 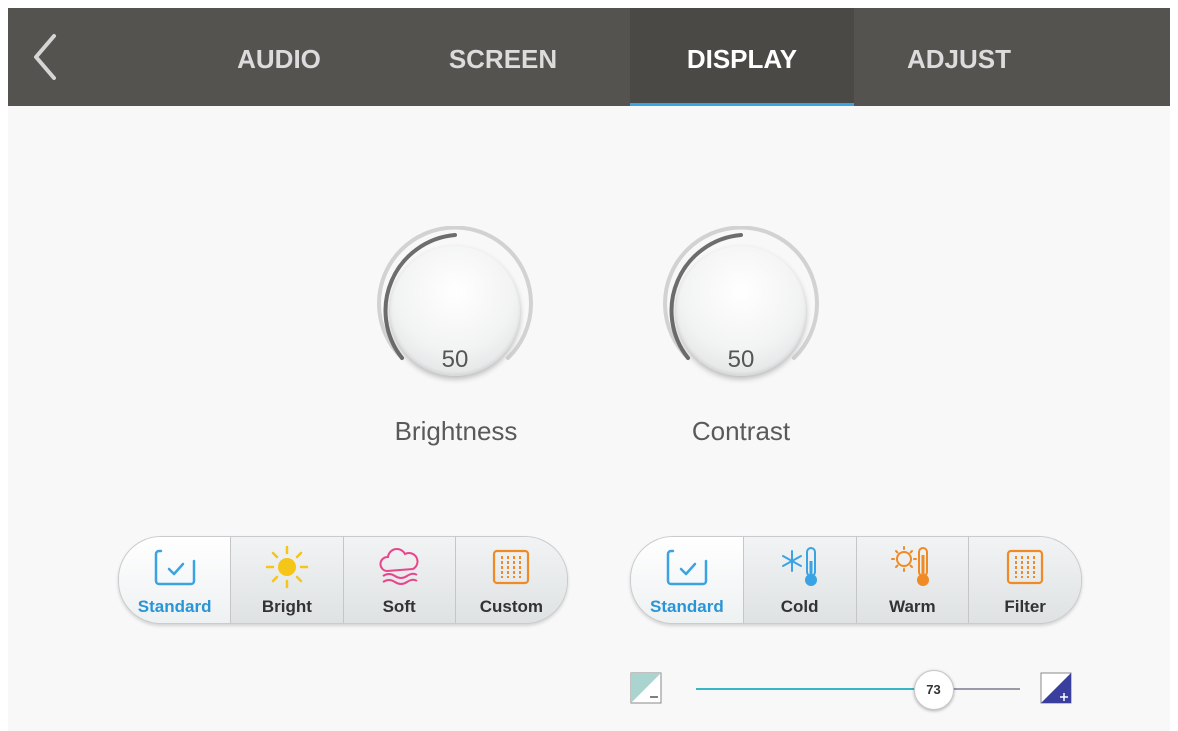 What do you see at coordinates (455, 311) in the screenshot?
I see `brightness-dial: 50` at bounding box center [455, 311].